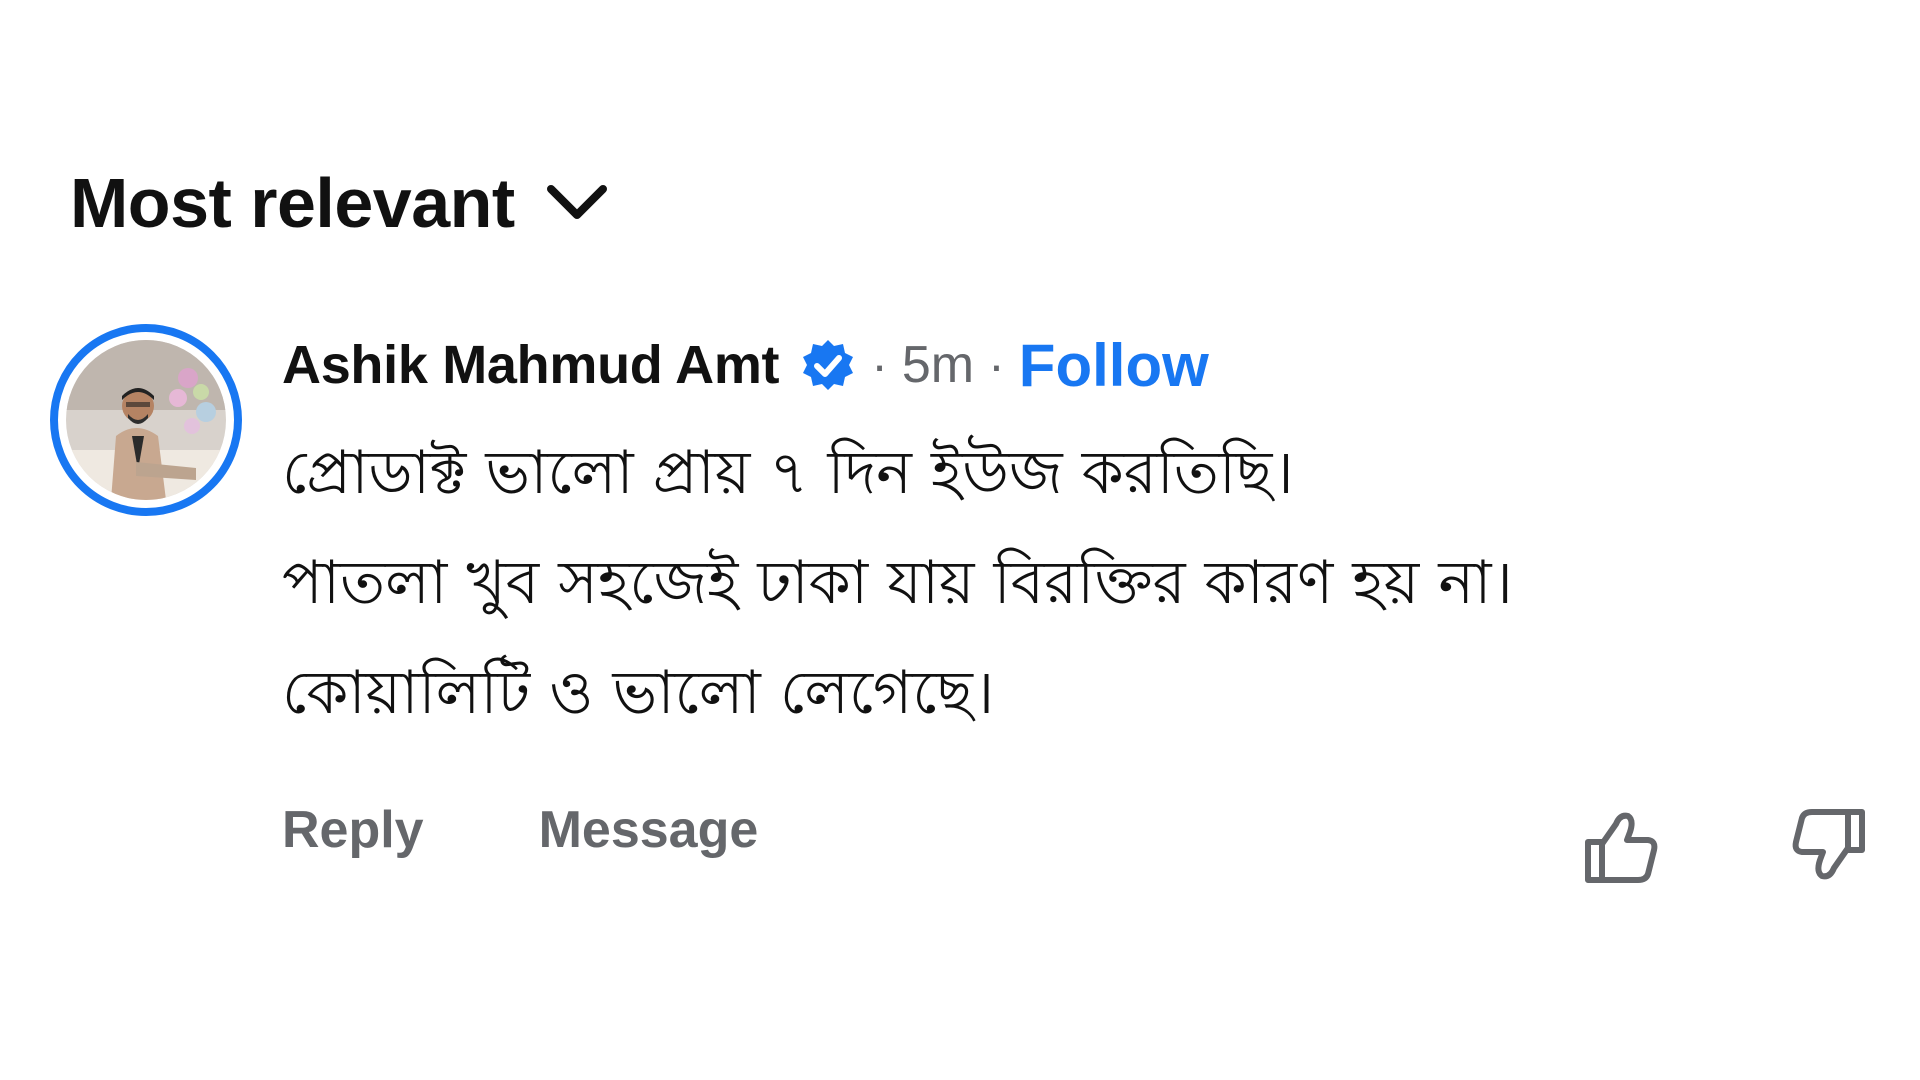  I want to click on timestamp: 5m, so click(938, 365).